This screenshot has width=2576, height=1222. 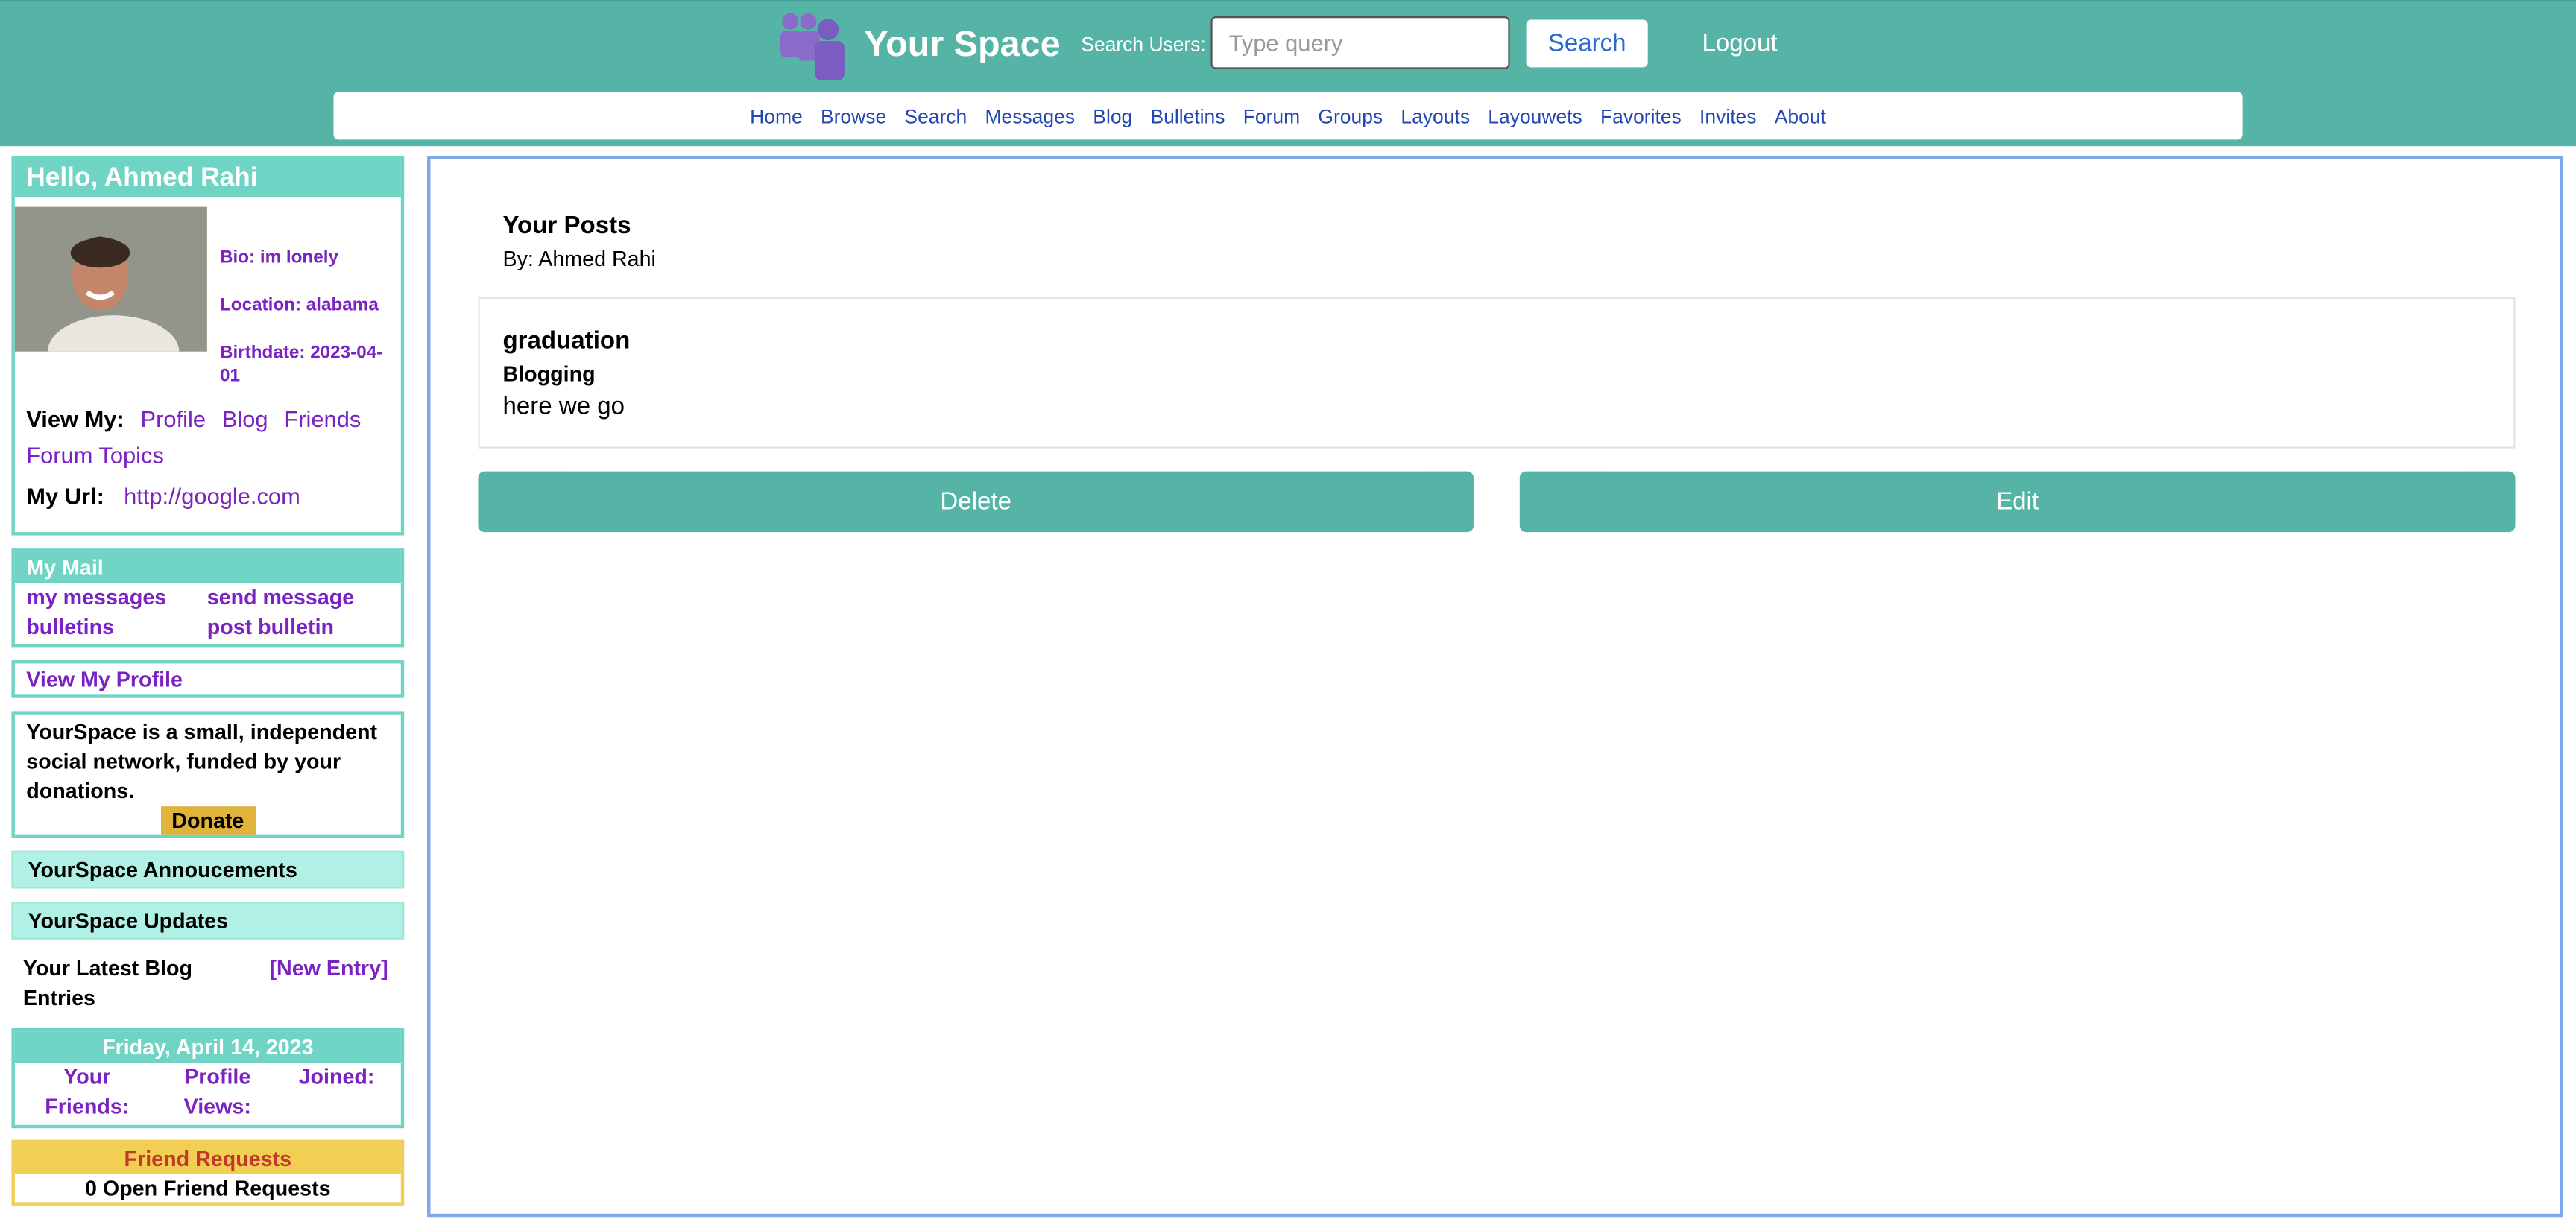 What do you see at coordinates (2018, 502) in the screenshot?
I see `edit-button: Edit` at bounding box center [2018, 502].